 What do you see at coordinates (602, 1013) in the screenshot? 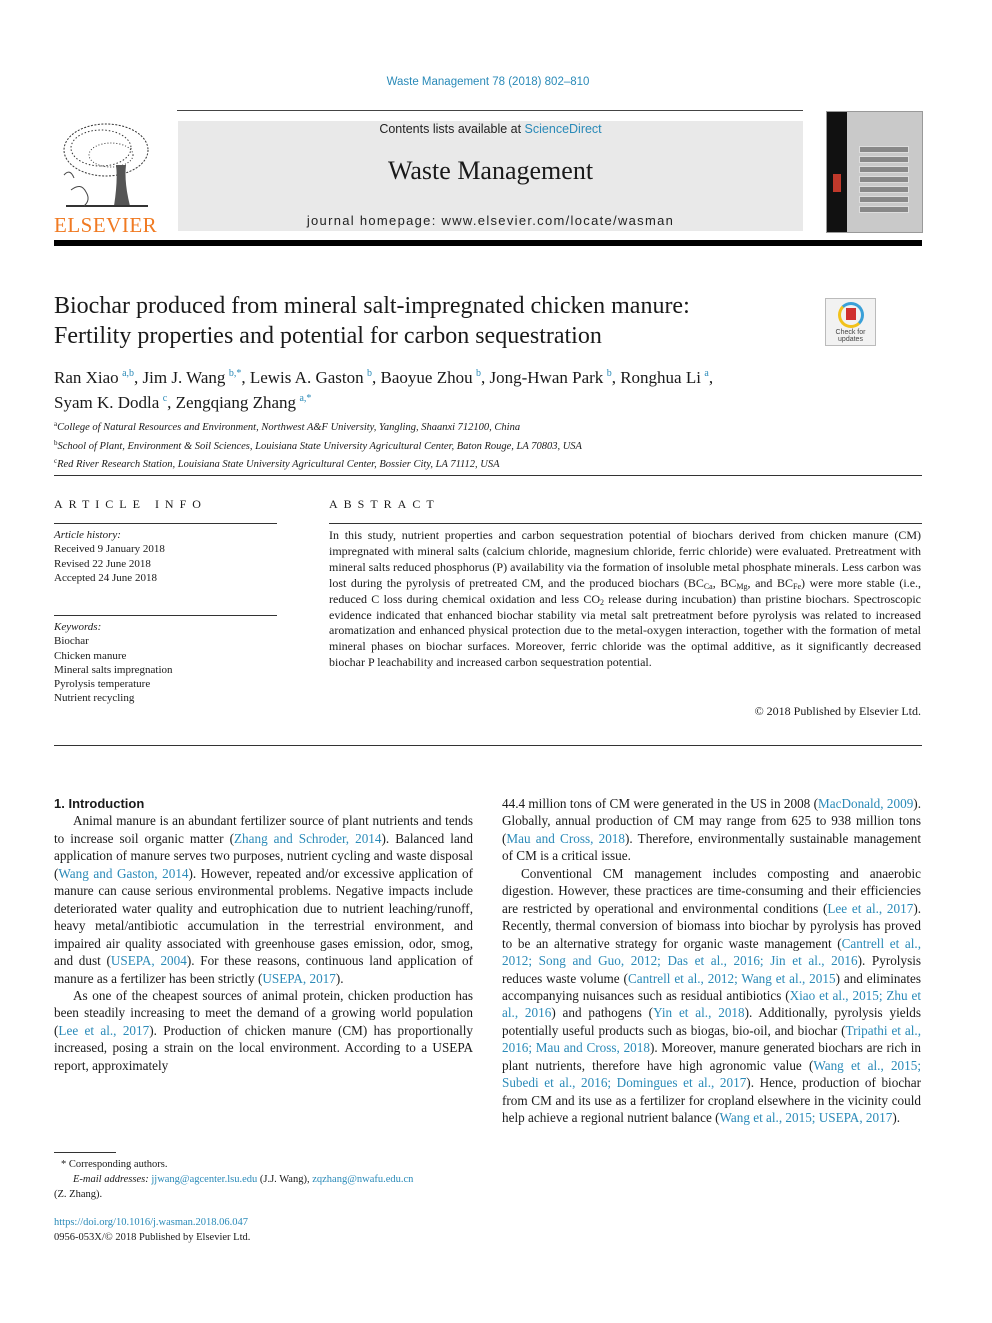
I see `text-run: ) and pathogens (` at bounding box center [602, 1013].